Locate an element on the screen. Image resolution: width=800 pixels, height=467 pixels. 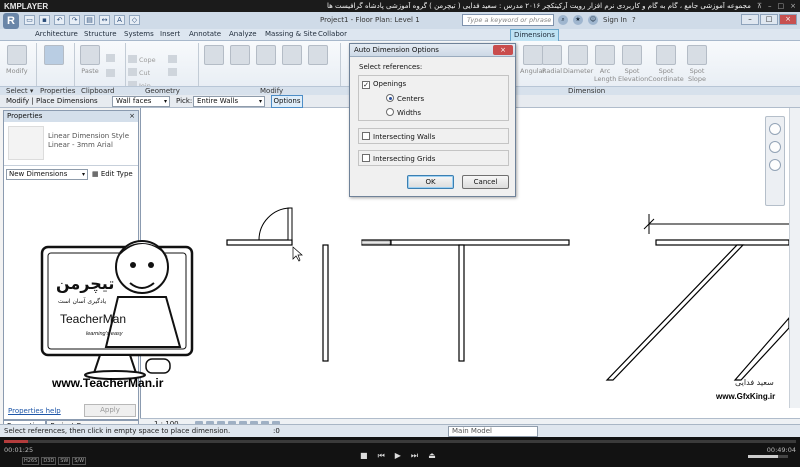
revit-close-button: × is located at coordinates (788, 19).